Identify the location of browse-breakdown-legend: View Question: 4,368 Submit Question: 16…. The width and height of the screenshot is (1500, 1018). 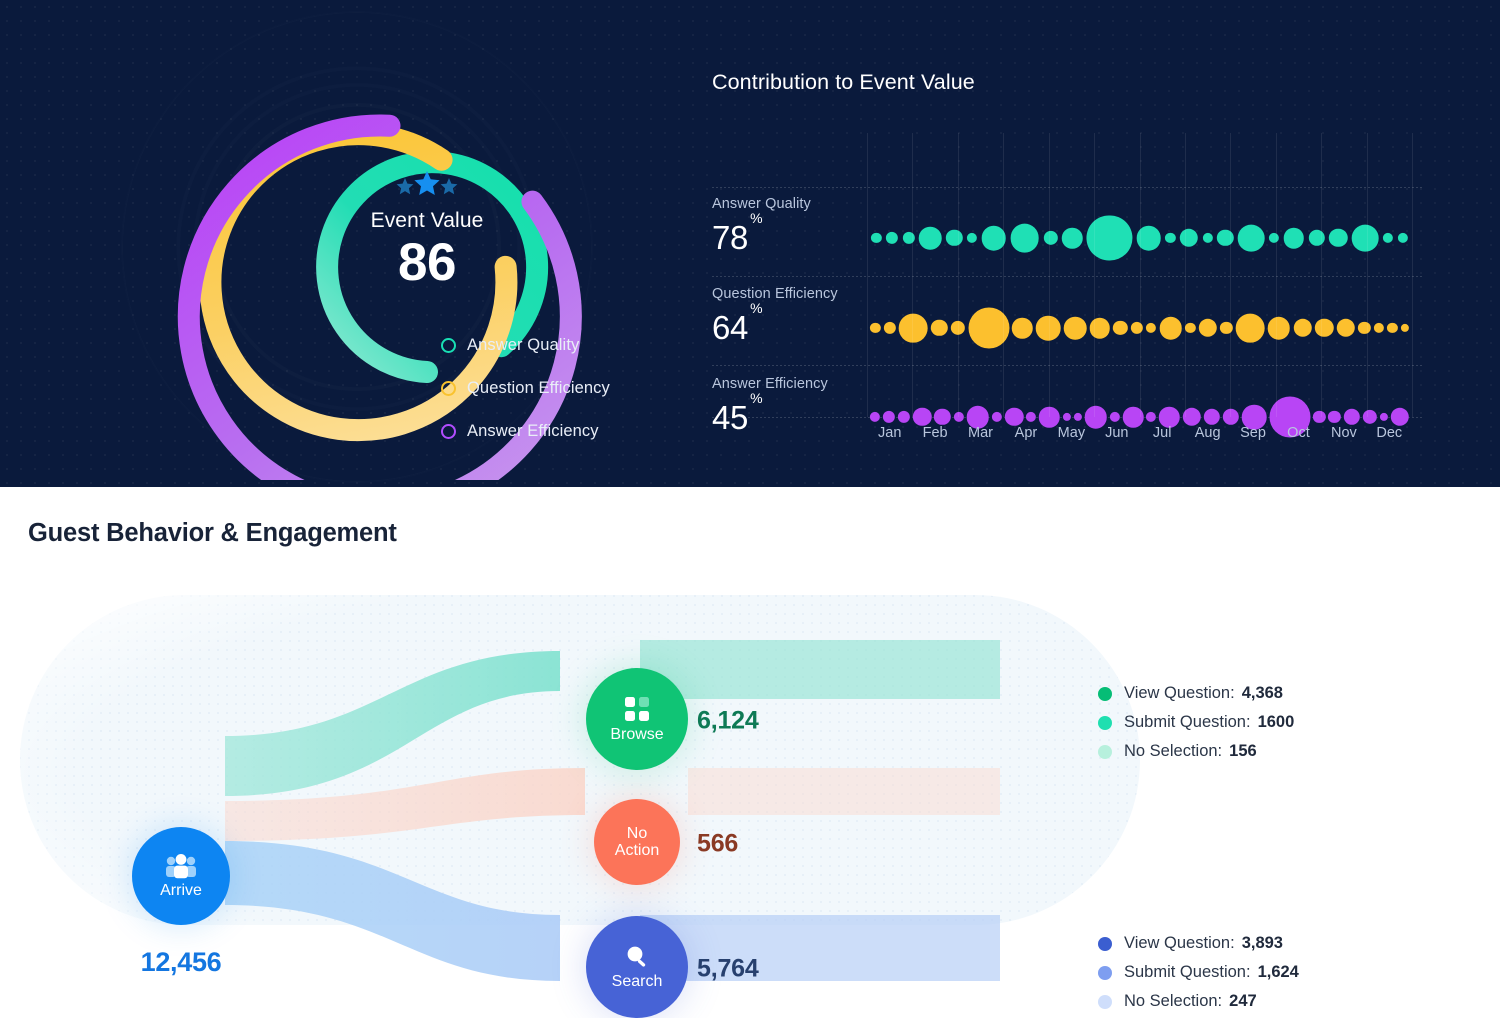
(1196, 722).